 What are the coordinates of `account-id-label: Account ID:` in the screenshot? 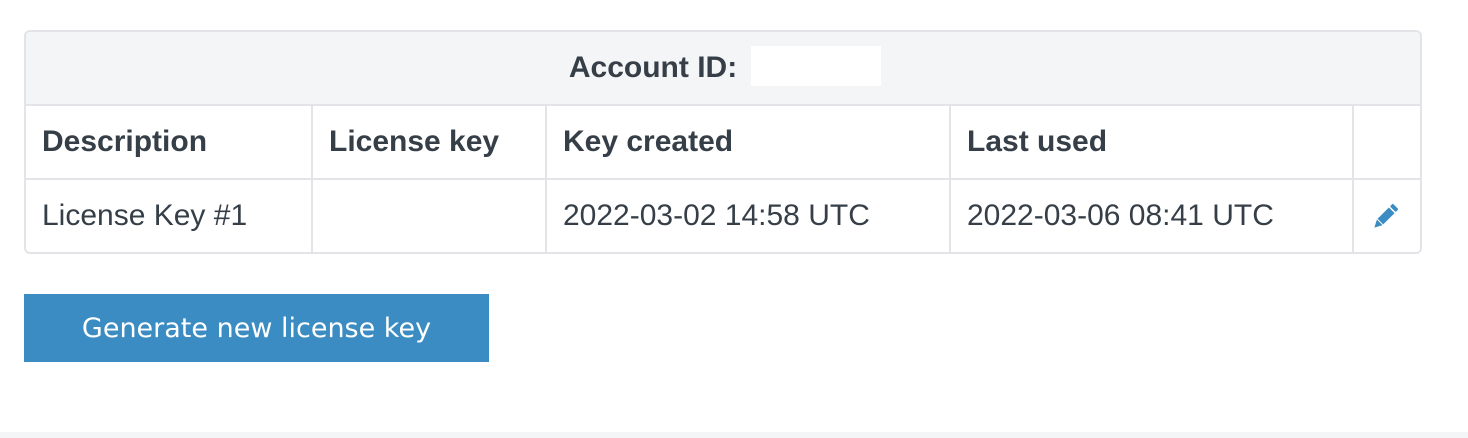 It's located at (653, 67).